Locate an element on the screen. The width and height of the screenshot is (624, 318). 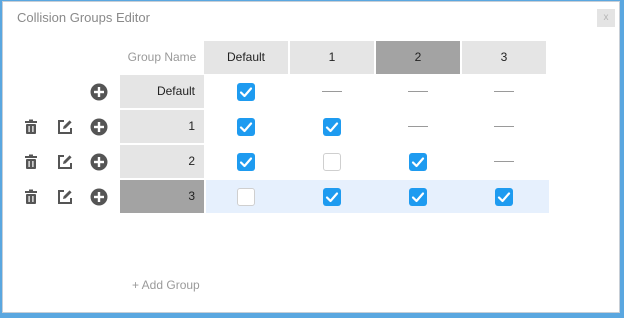
close-button: x is located at coordinates (606, 18).